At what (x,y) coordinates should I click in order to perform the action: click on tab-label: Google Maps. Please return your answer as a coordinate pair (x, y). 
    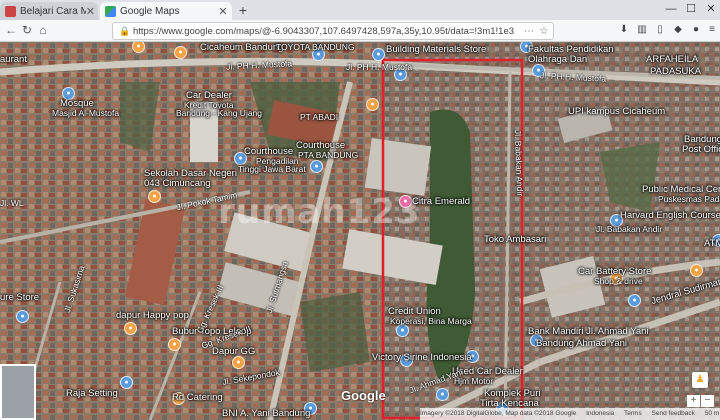
    Looking at the image, I should click on (150, 11).